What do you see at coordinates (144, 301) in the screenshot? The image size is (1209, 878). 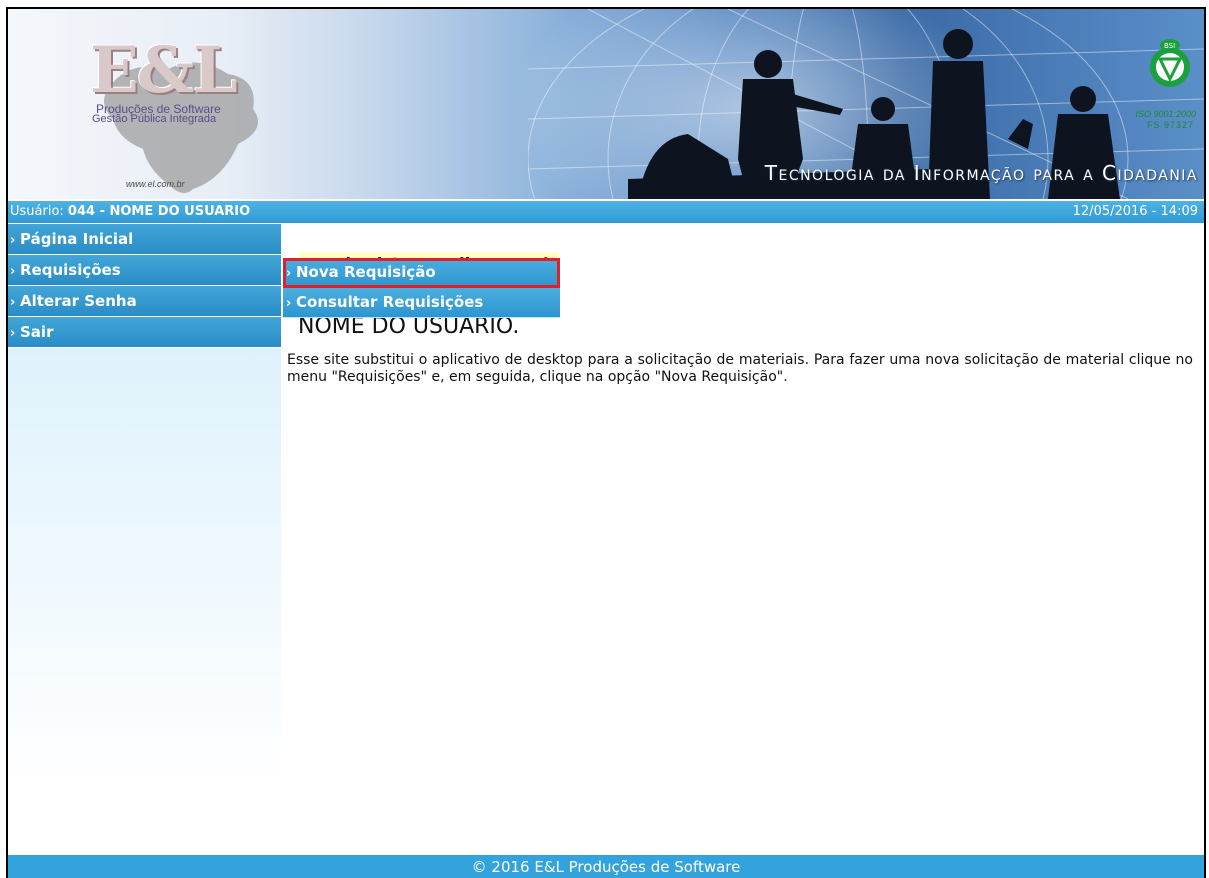 I see `sidebar-item-alterar-senha: › Alterar Senha` at bounding box center [144, 301].